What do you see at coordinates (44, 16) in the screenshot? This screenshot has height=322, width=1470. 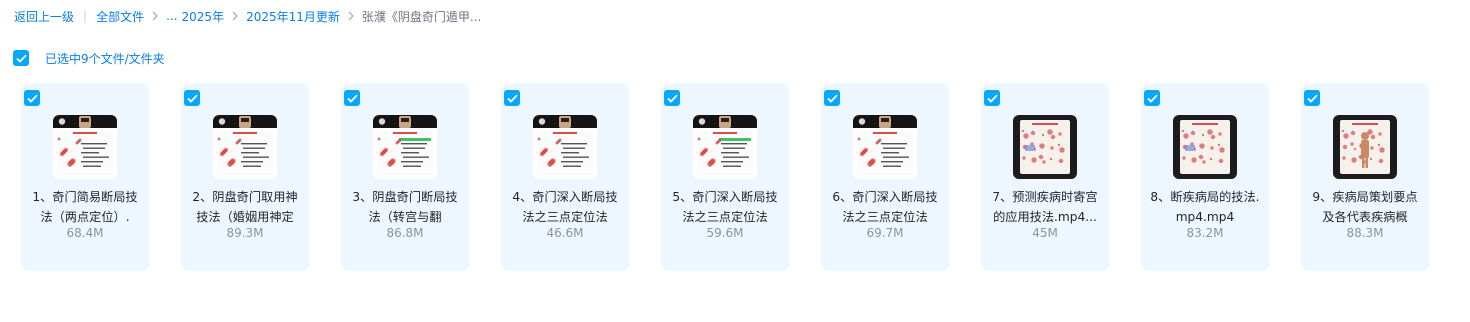 I see `back-link: 返回上一级` at bounding box center [44, 16].